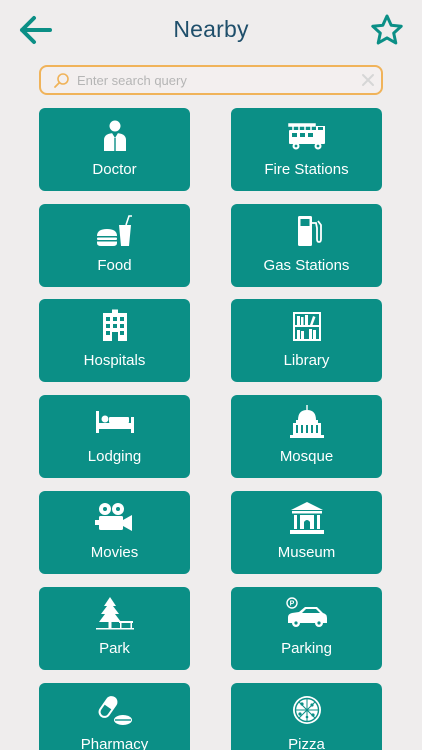  I want to click on category-library: Library, so click(306, 340).